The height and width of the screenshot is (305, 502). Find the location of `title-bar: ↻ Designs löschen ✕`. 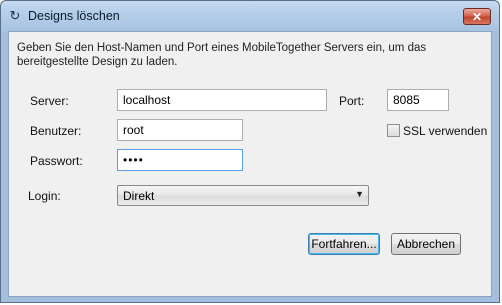

title-bar: ↻ Designs löschen ✕ is located at coordinates (250, 16).